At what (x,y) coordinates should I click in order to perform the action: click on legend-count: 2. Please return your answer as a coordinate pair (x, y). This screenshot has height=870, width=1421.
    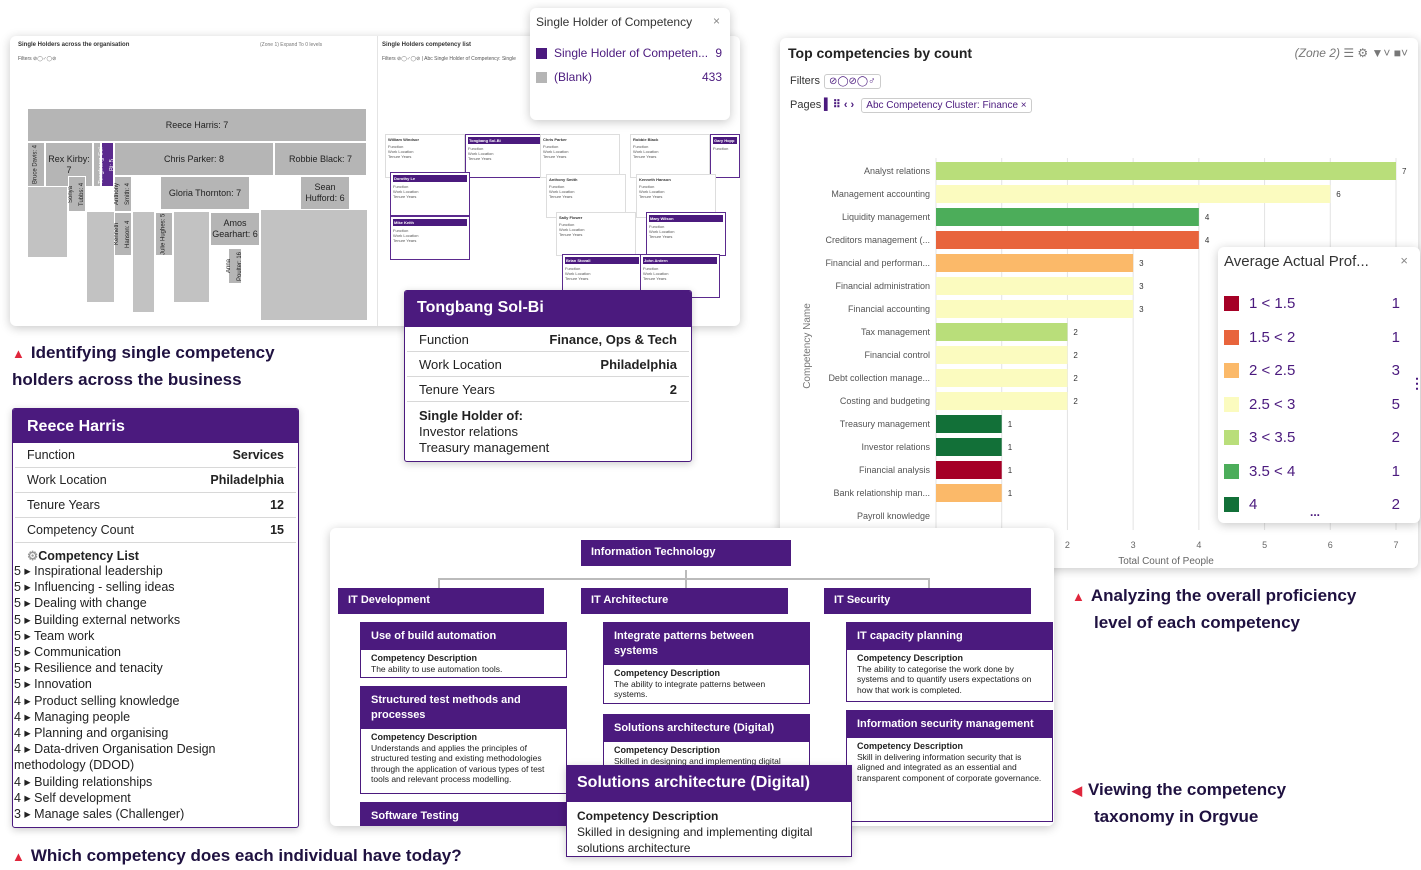
    Looking at the image, I should click on (1395, 437).